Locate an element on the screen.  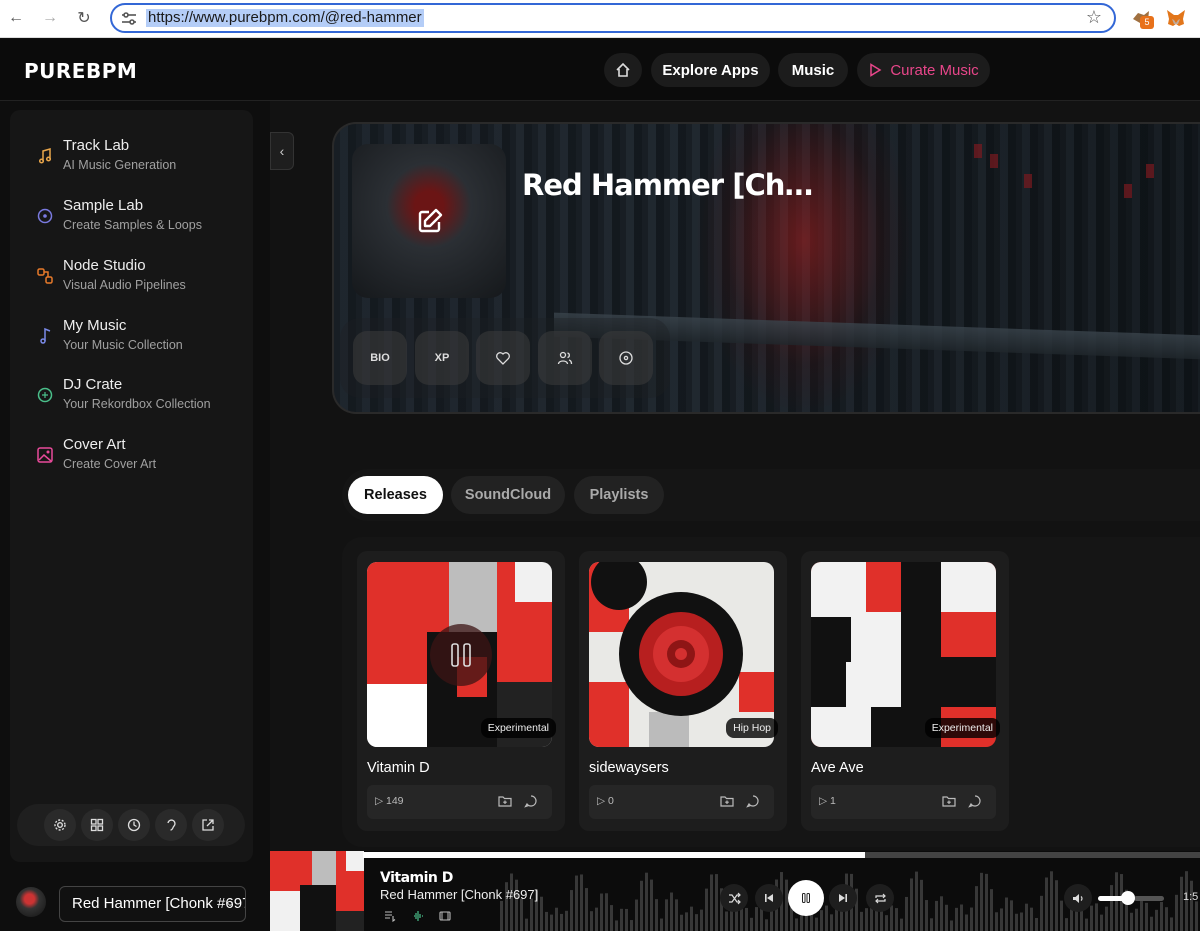
release-card: Hip Hop sidewaysers ▷ 0 is located at coordinates (683, 691).